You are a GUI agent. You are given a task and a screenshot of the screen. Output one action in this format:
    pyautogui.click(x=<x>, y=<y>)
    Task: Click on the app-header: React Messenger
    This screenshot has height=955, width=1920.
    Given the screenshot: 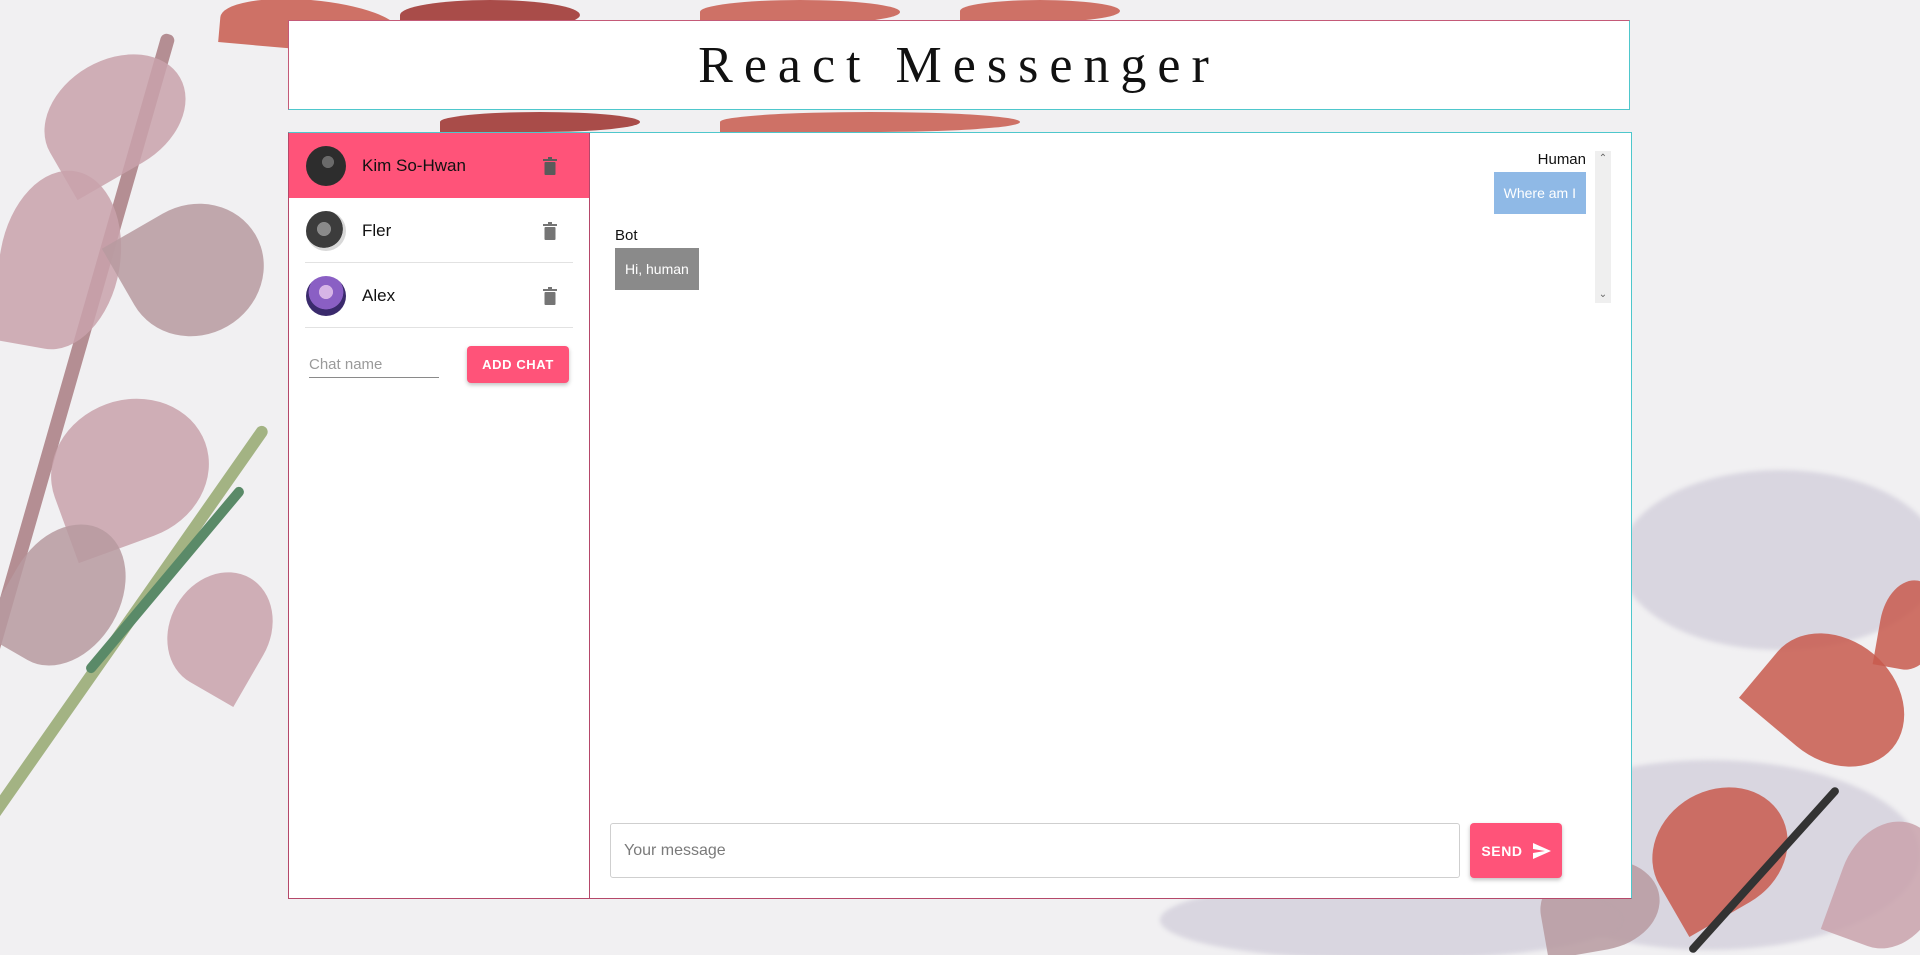 What is the action you would take?
    pyautogui.click(x=959, y=65)
    